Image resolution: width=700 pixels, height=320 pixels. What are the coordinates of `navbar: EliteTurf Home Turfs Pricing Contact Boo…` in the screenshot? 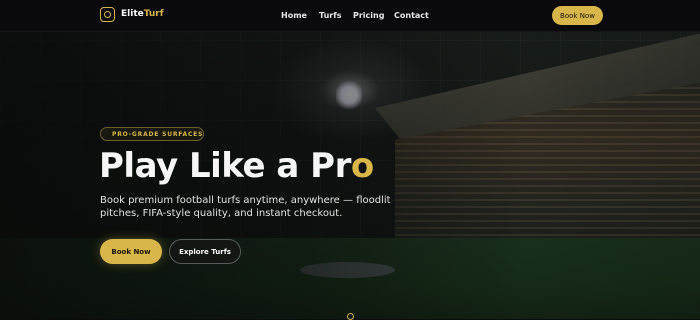 It's located at (350, 16).